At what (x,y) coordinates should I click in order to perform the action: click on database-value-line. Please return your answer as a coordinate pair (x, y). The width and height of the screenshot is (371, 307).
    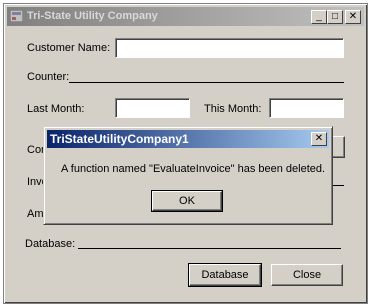
    Looking at the image, I should click on (209, 248).